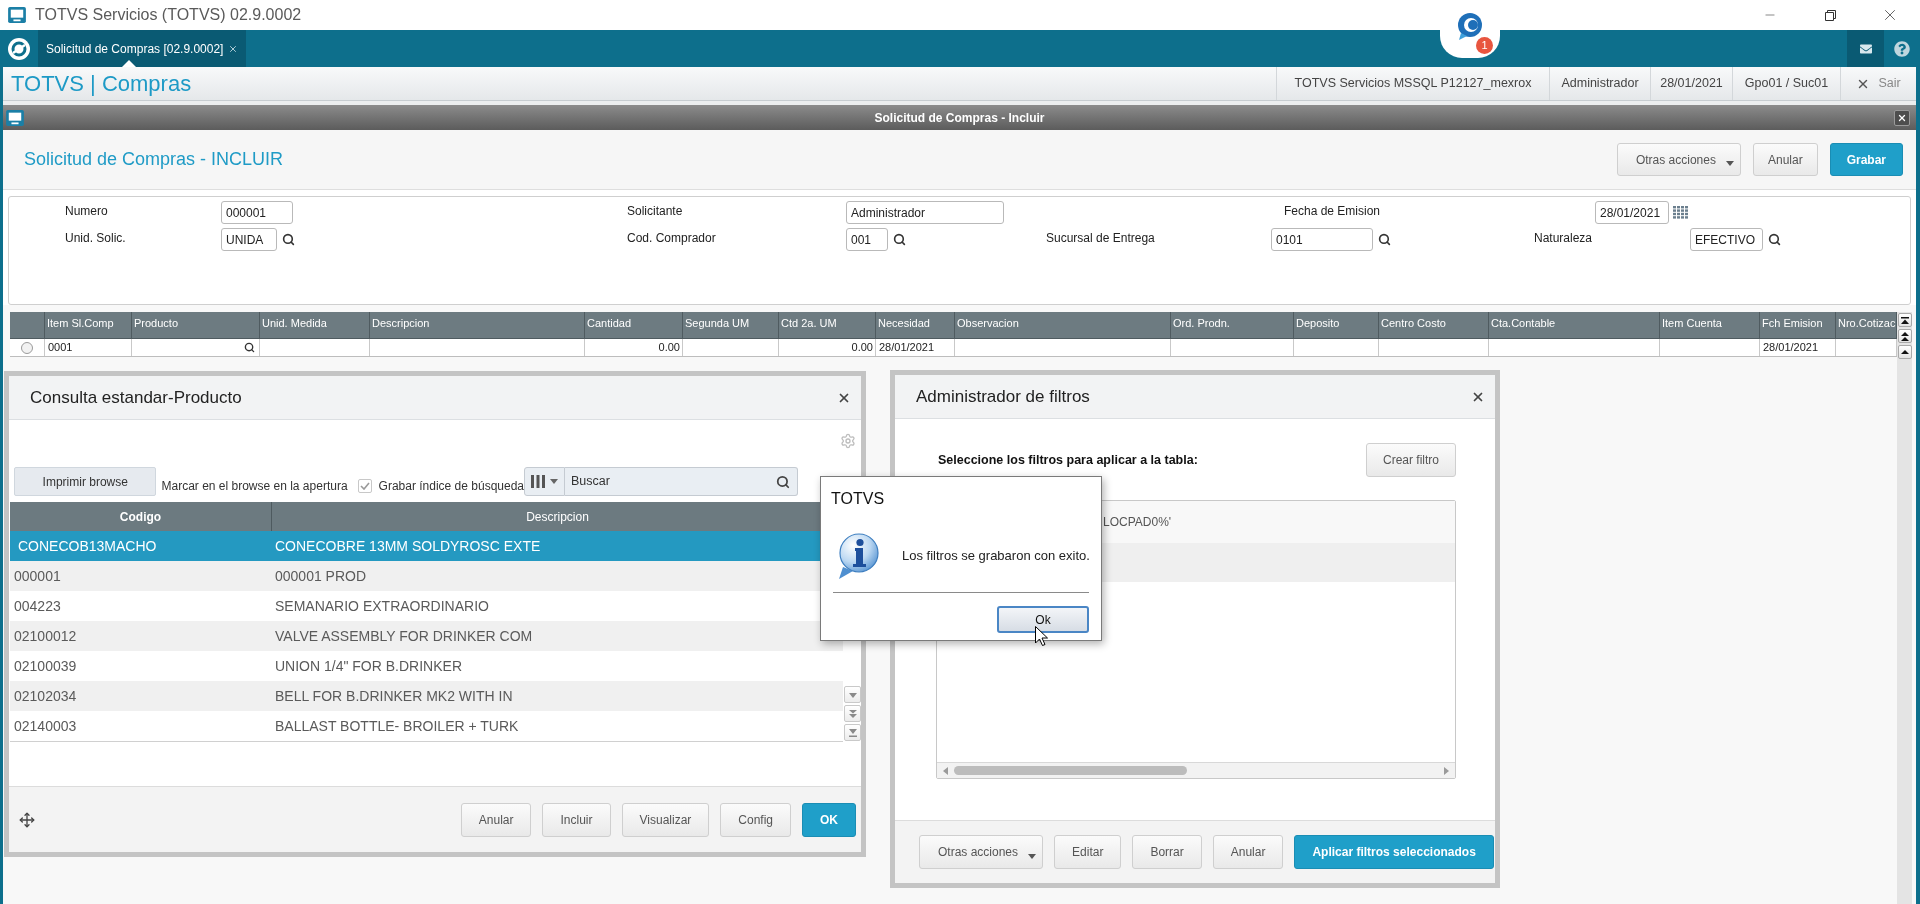  Describe the element at coordinates (1088, 852) in the screenshot. I see `action-button: Editar` at that location.